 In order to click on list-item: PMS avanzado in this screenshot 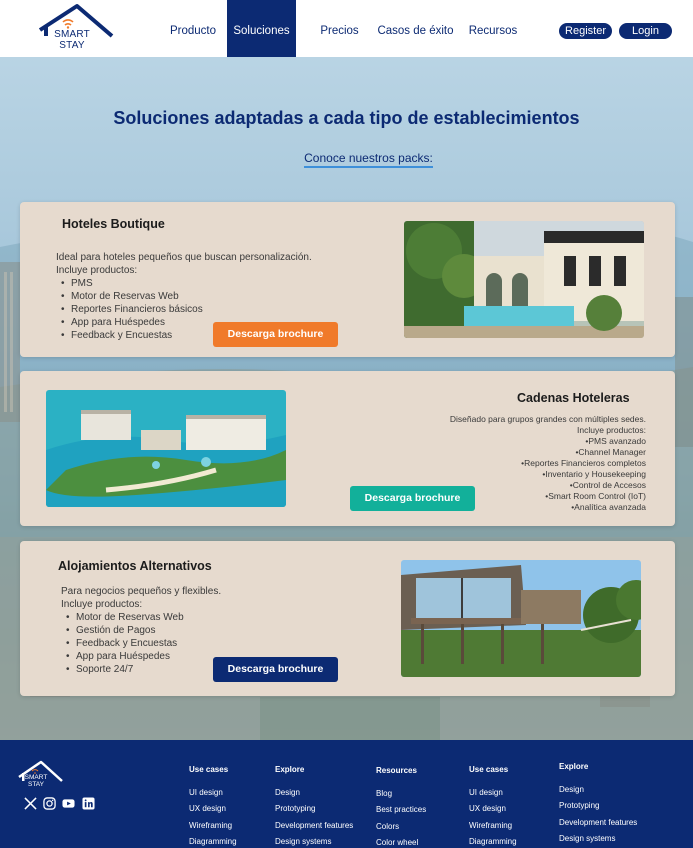, I will do `click(483, 441)`.